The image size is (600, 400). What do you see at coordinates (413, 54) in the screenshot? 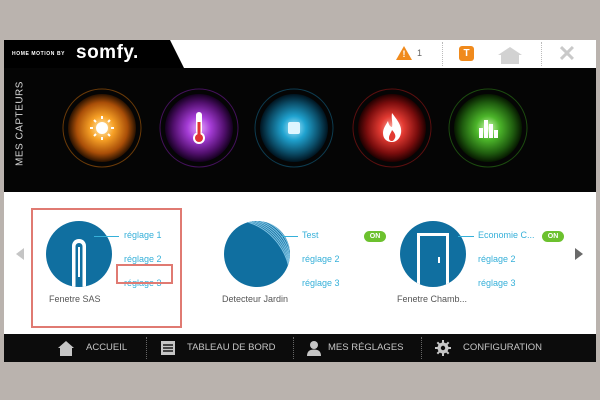
I see `alert-button: ! 1` at bounding box center [413, 54].